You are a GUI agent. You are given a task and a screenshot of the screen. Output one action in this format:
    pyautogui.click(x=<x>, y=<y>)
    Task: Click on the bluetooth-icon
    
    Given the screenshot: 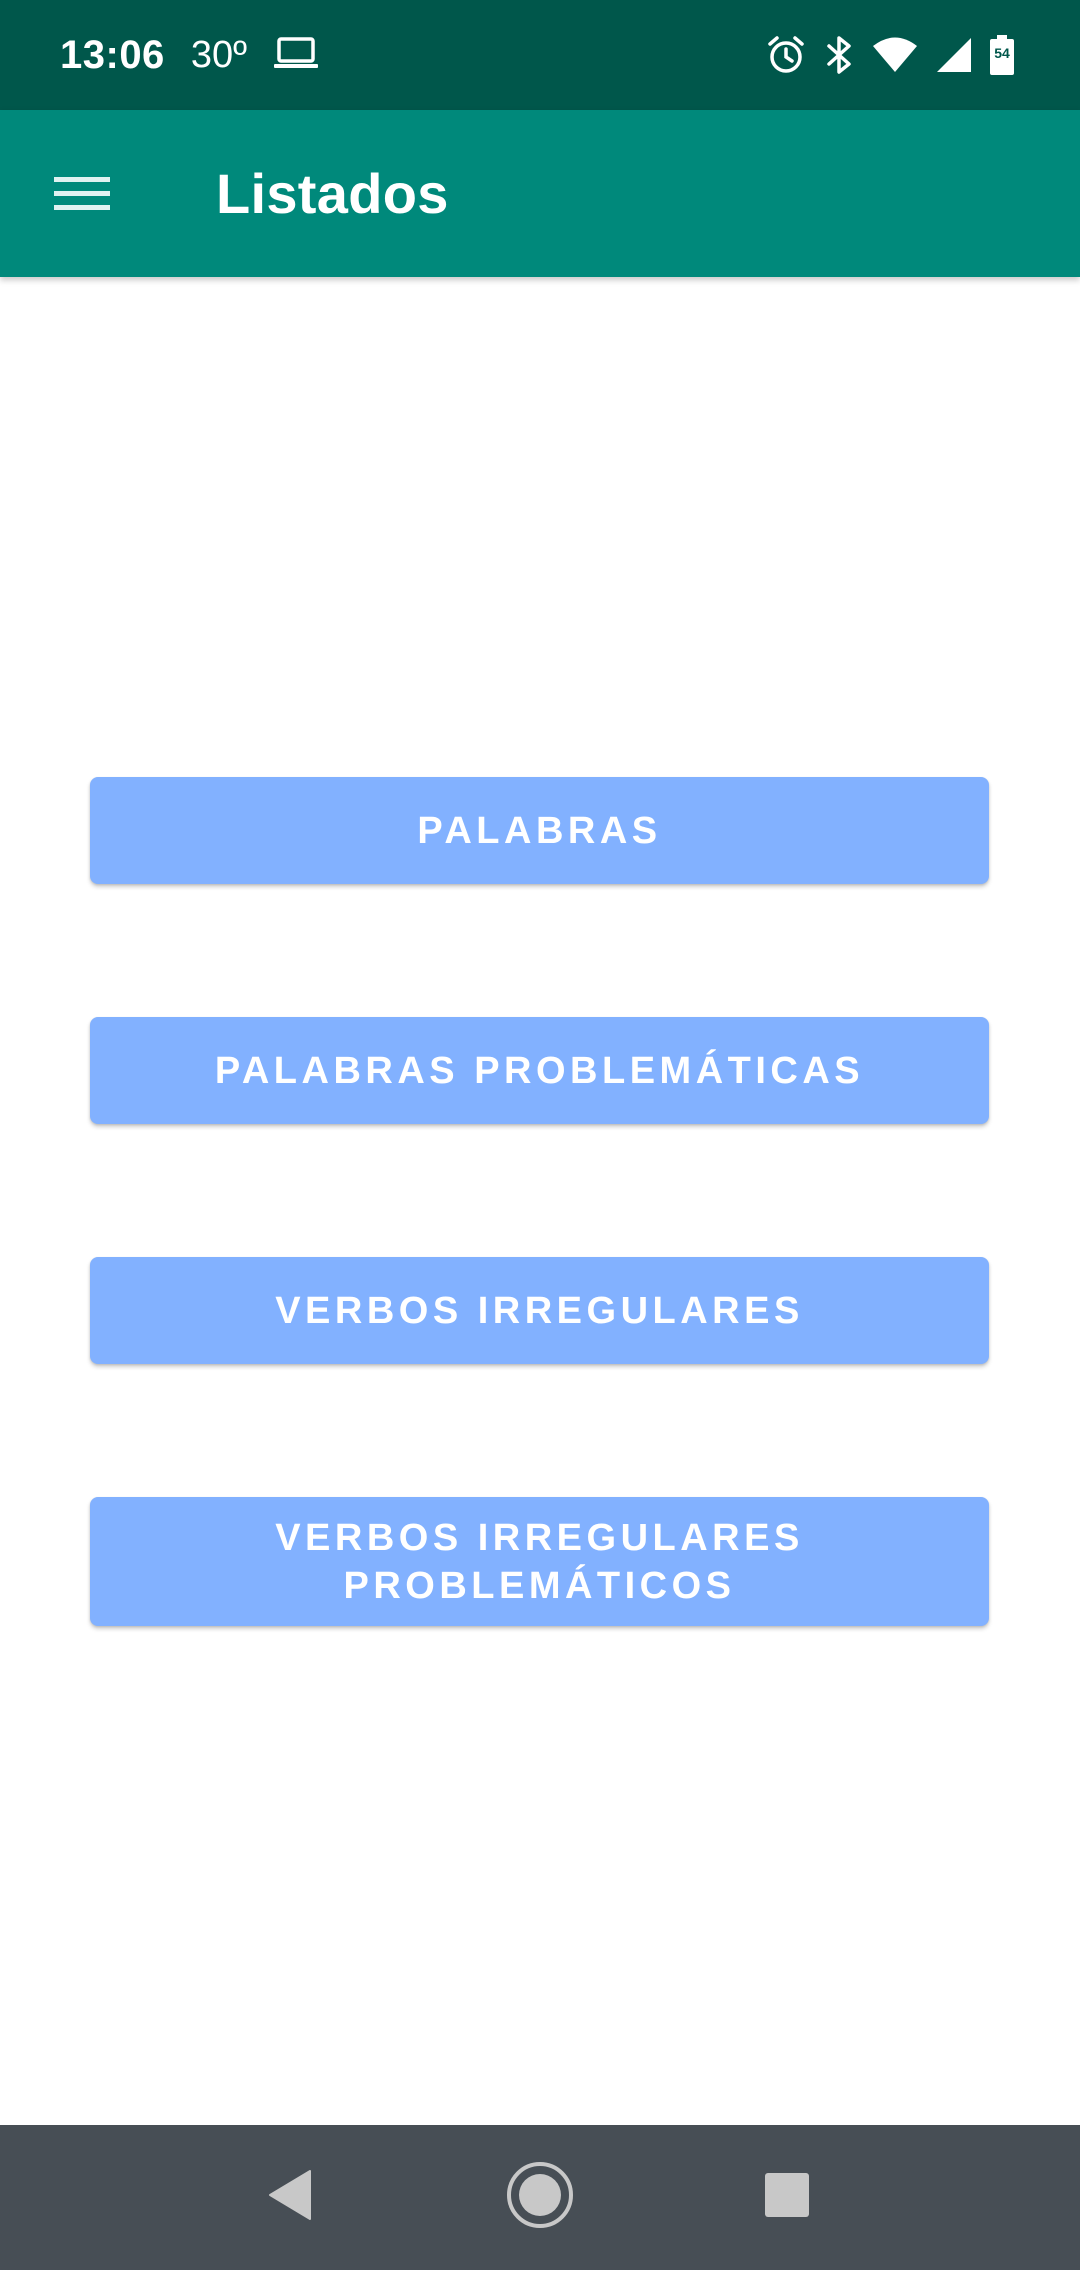 What is the action you would take?
    pyautogui.click(x=839, y=55)
    